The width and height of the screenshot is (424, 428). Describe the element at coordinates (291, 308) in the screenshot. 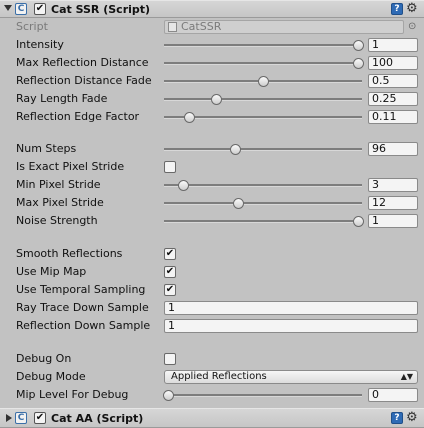

I see `ray-trace-down-sample-field: 1` at that location.